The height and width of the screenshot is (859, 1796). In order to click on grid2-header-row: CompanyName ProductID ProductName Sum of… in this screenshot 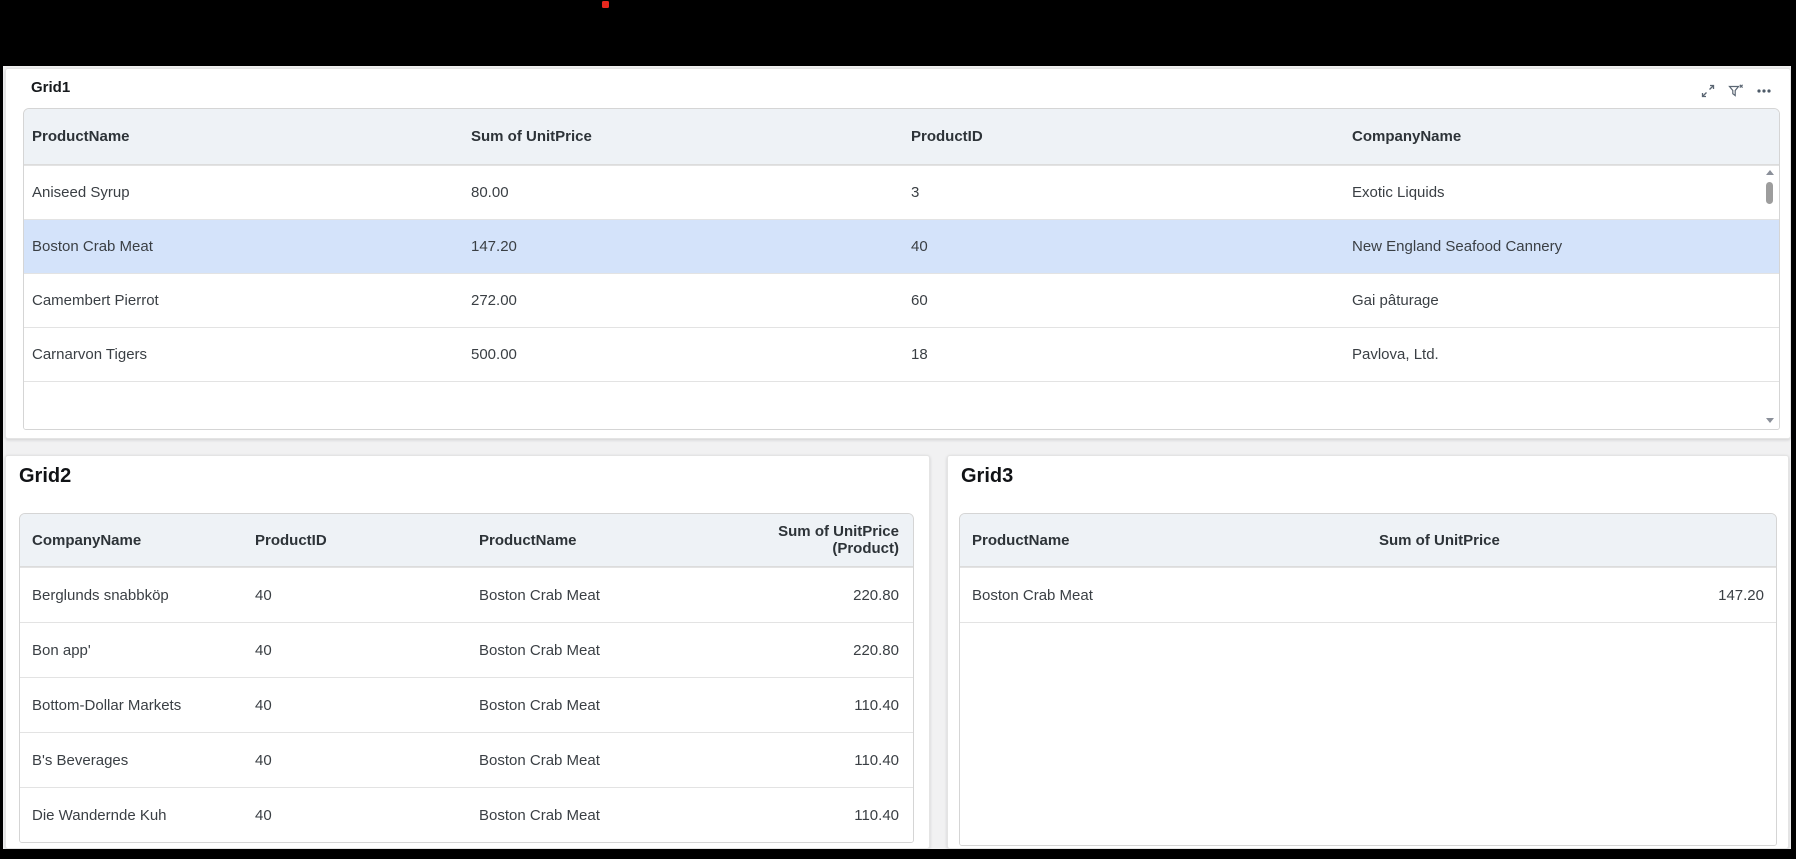, I will do `click(466, 540)`.